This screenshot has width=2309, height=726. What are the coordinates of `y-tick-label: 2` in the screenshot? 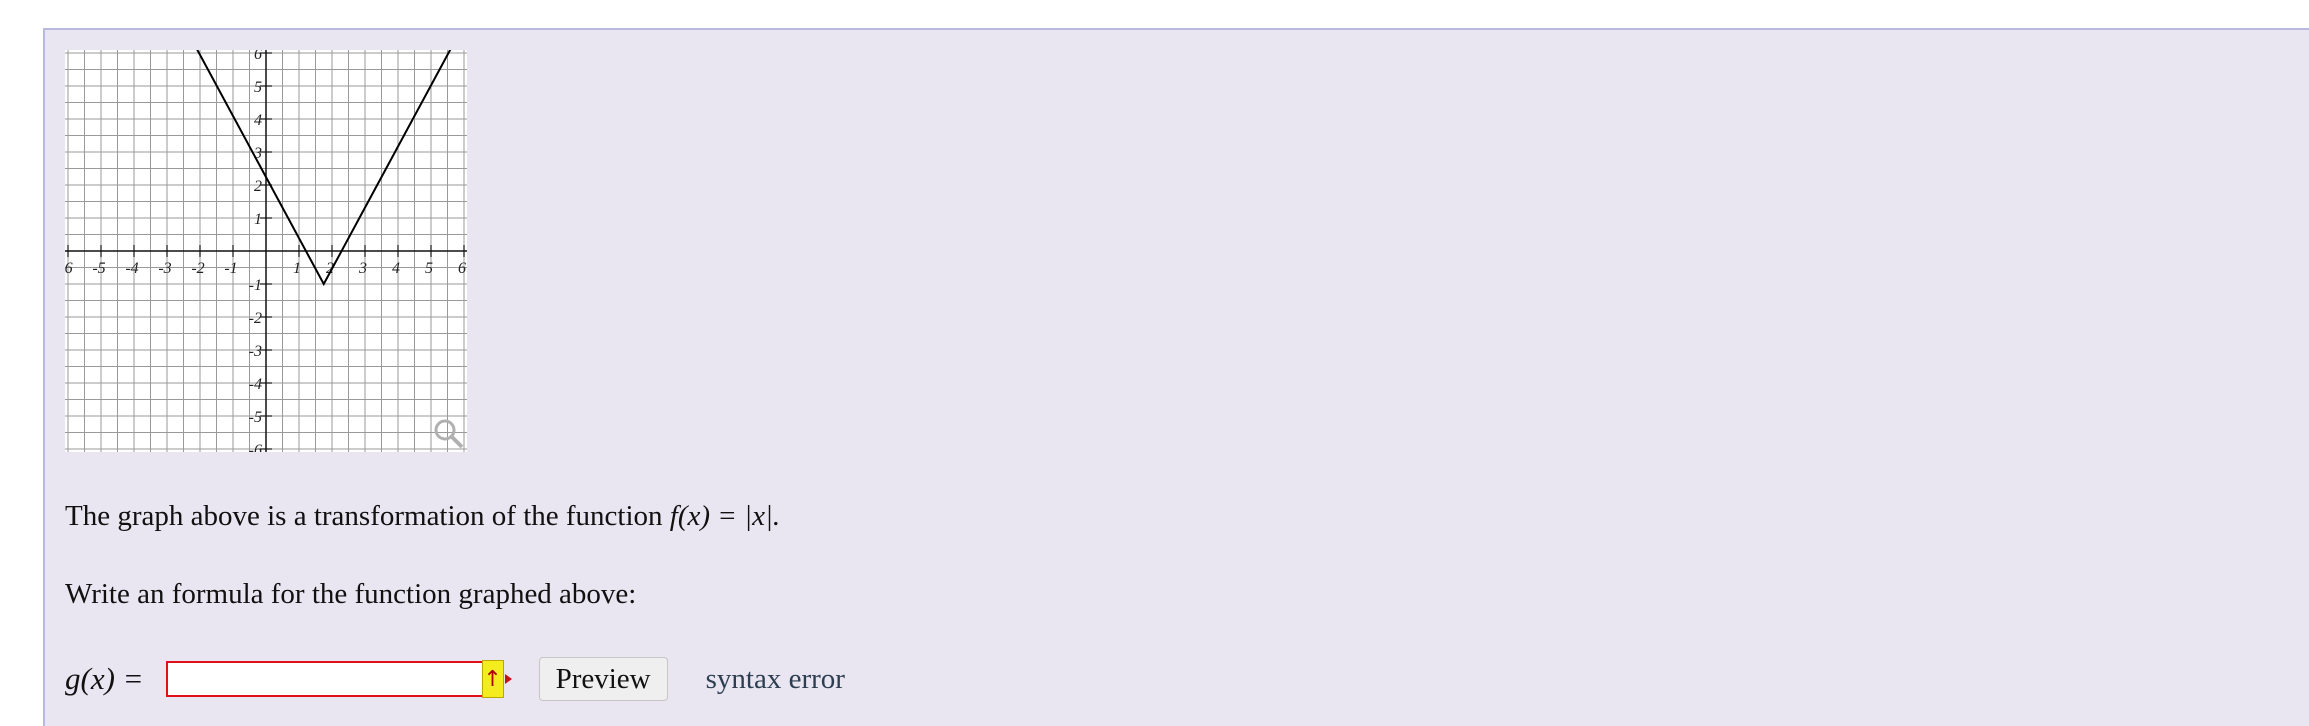 It's located at (258, 186).